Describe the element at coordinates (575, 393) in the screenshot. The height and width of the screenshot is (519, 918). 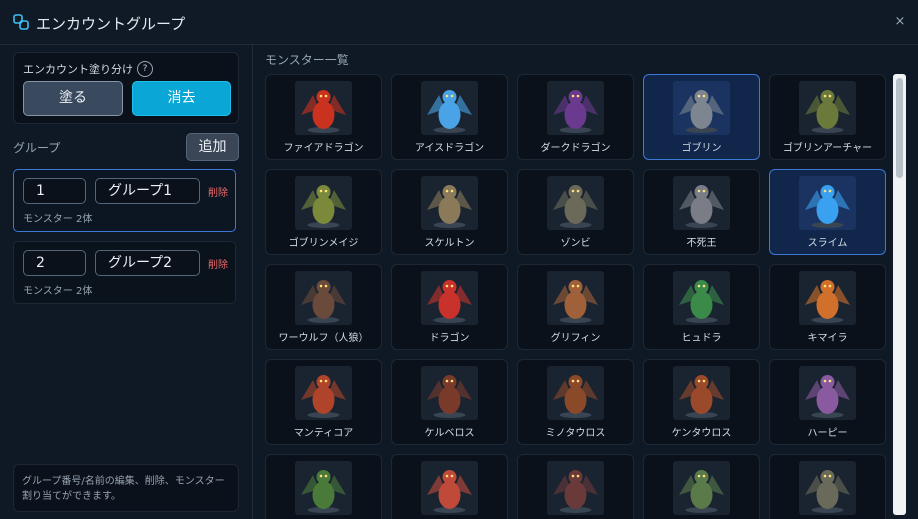
I see `minotaur-icon` at that location.